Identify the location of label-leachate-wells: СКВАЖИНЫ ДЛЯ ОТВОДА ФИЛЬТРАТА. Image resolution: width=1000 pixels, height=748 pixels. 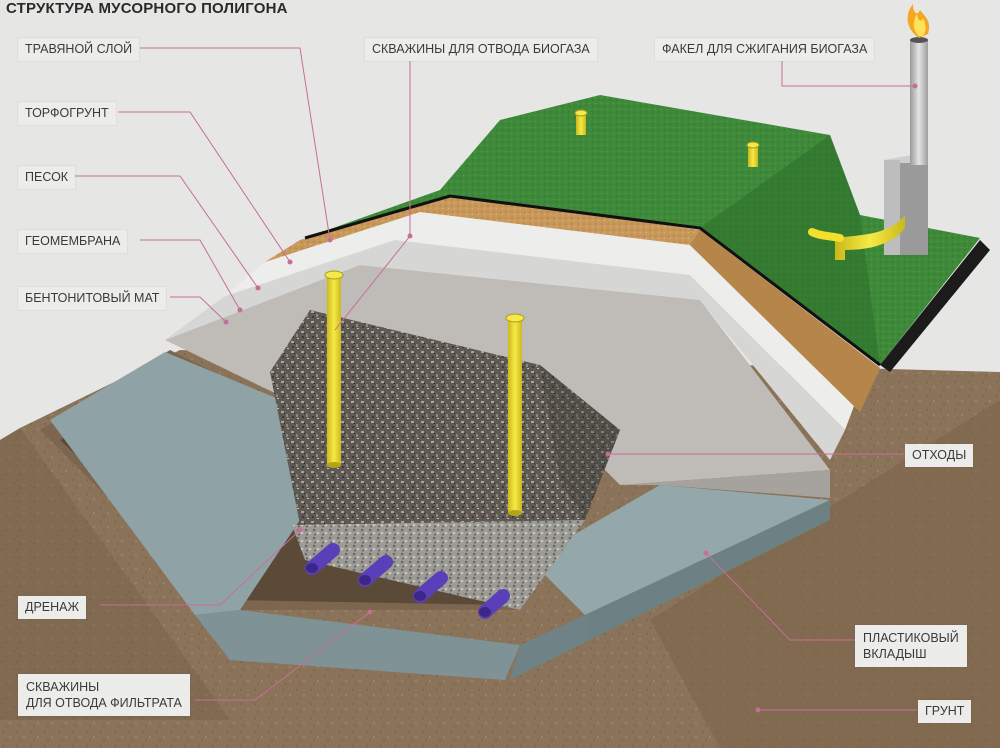
(104, 695).